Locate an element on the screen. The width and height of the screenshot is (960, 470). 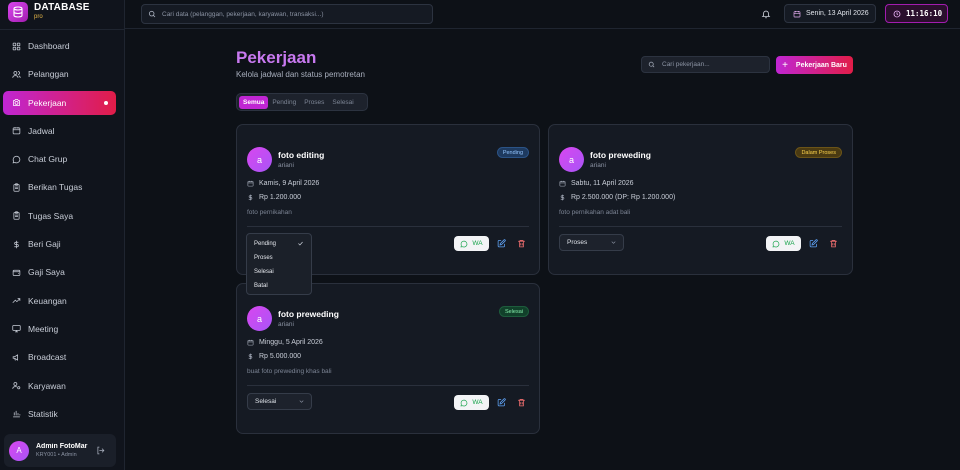
sidebar-item-label: Keuangan is located at coordinates (47, 300).